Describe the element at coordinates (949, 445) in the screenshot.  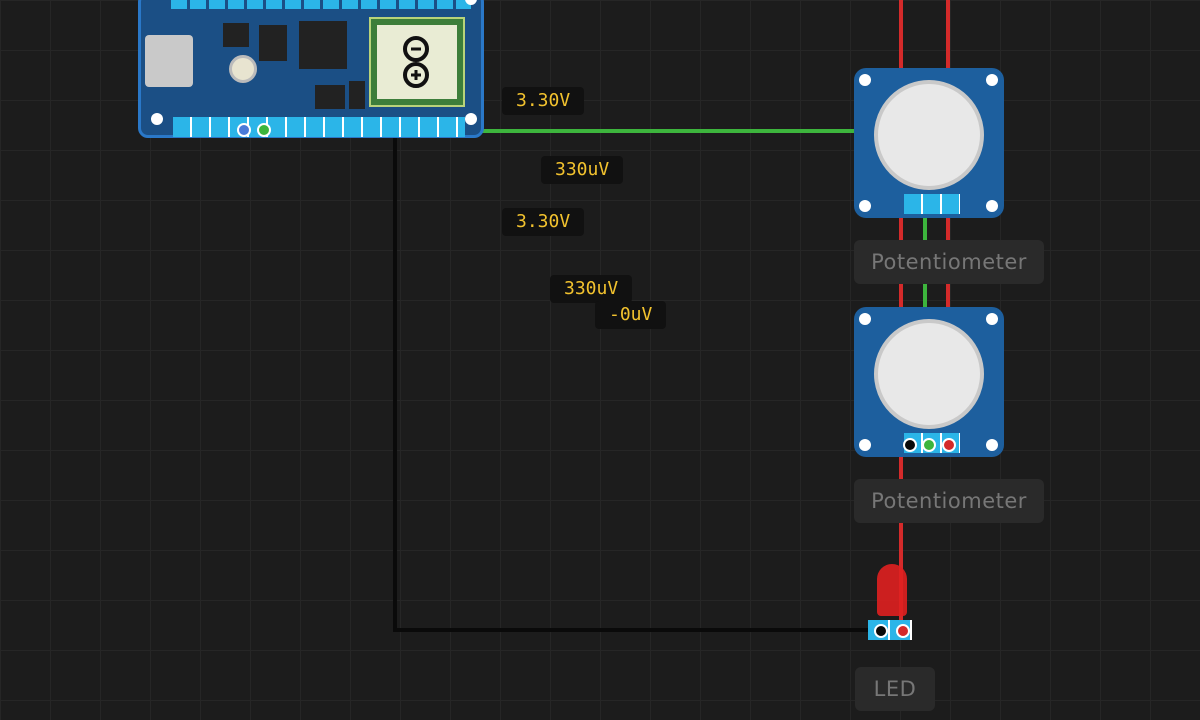
I see `pin-dot-red` at that location.